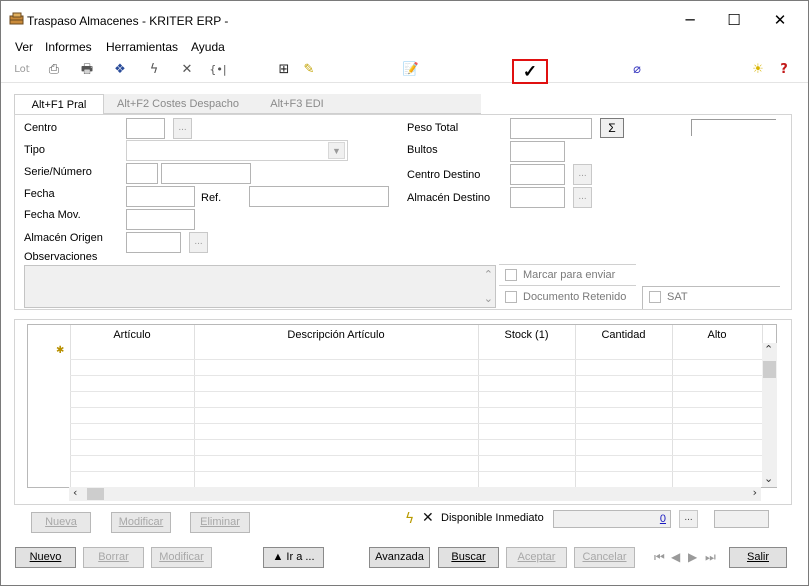  What do you see at coordinates (87, 70) in the screenshot?
I see `print-icon: 🖶` at bounding box center [87, 70].